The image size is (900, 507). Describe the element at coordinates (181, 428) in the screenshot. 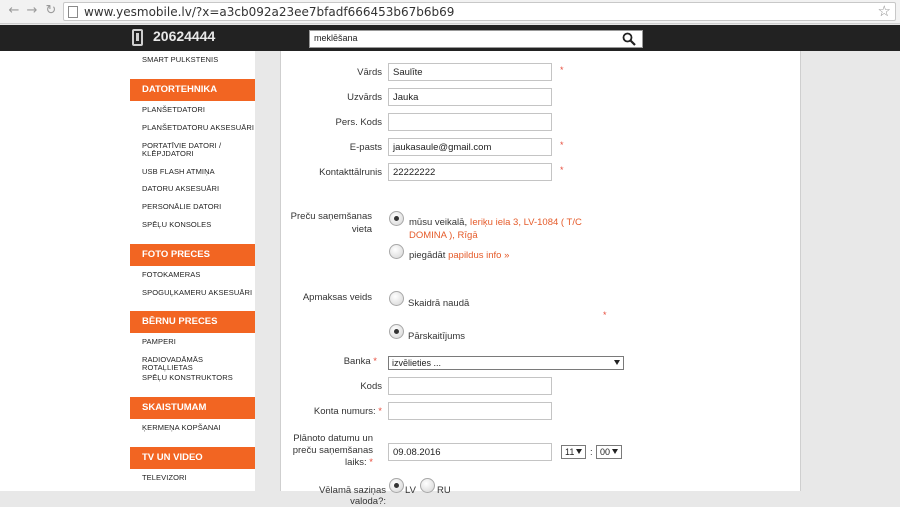

I see `sidebar-item: ĶERMEŅA KOPŠANAI` at that location.